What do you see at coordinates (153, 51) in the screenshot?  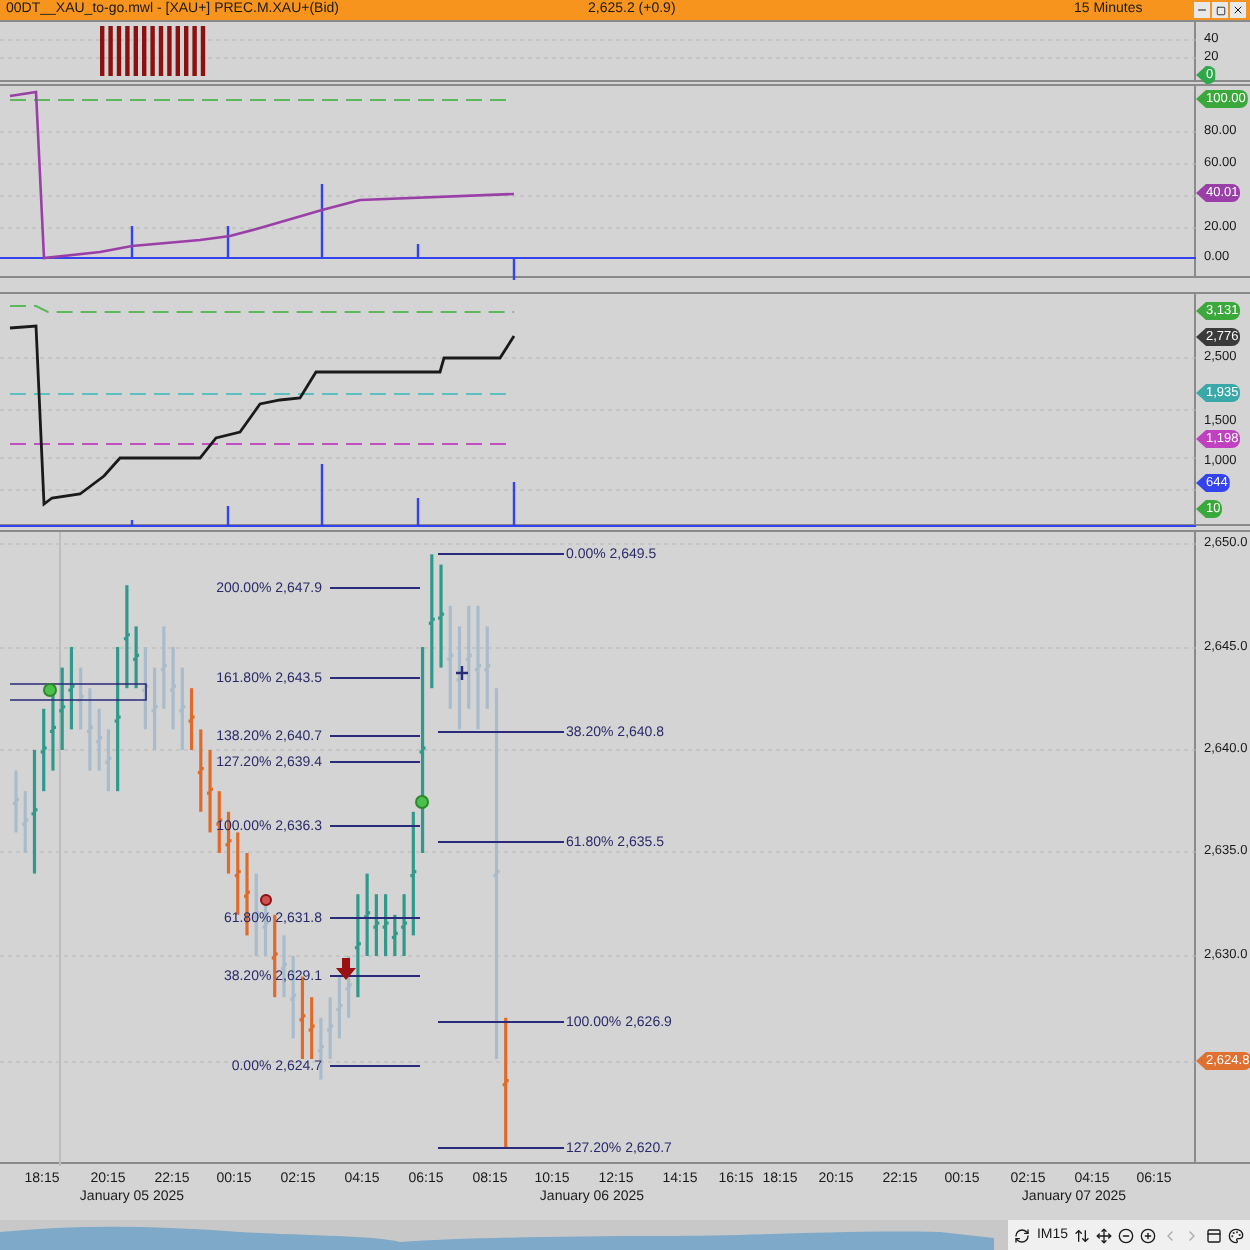 I see `histogram-bars-drawing` at bounding box center [153, 51].